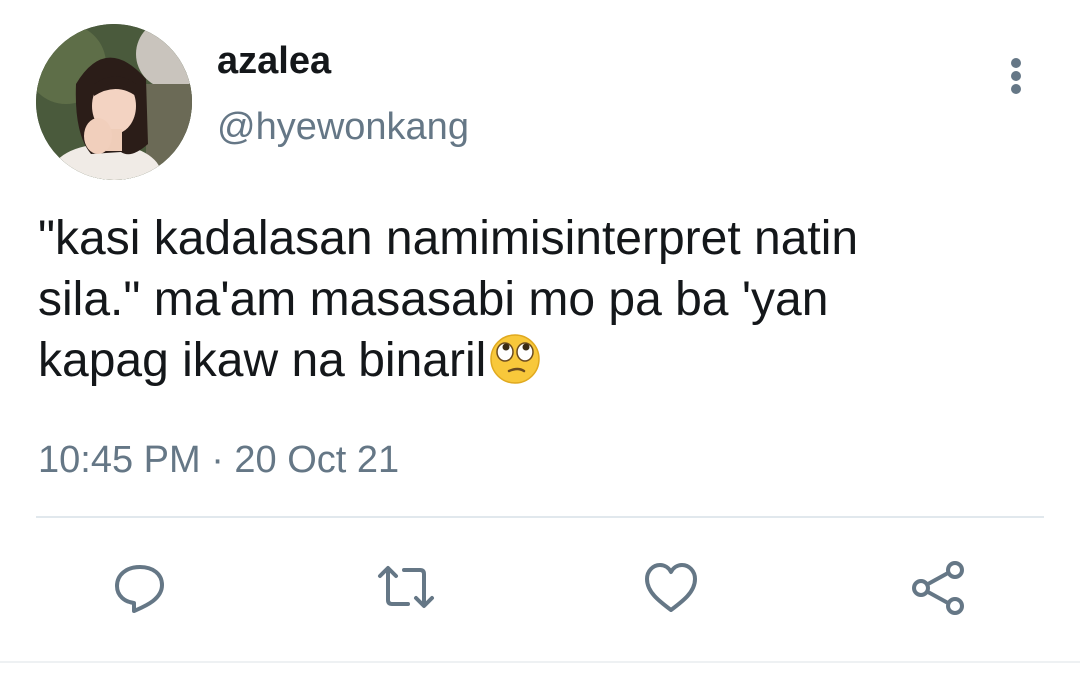  Describe the element at coordinates (540, 517) in the screenshot. I see `divider` at that location.